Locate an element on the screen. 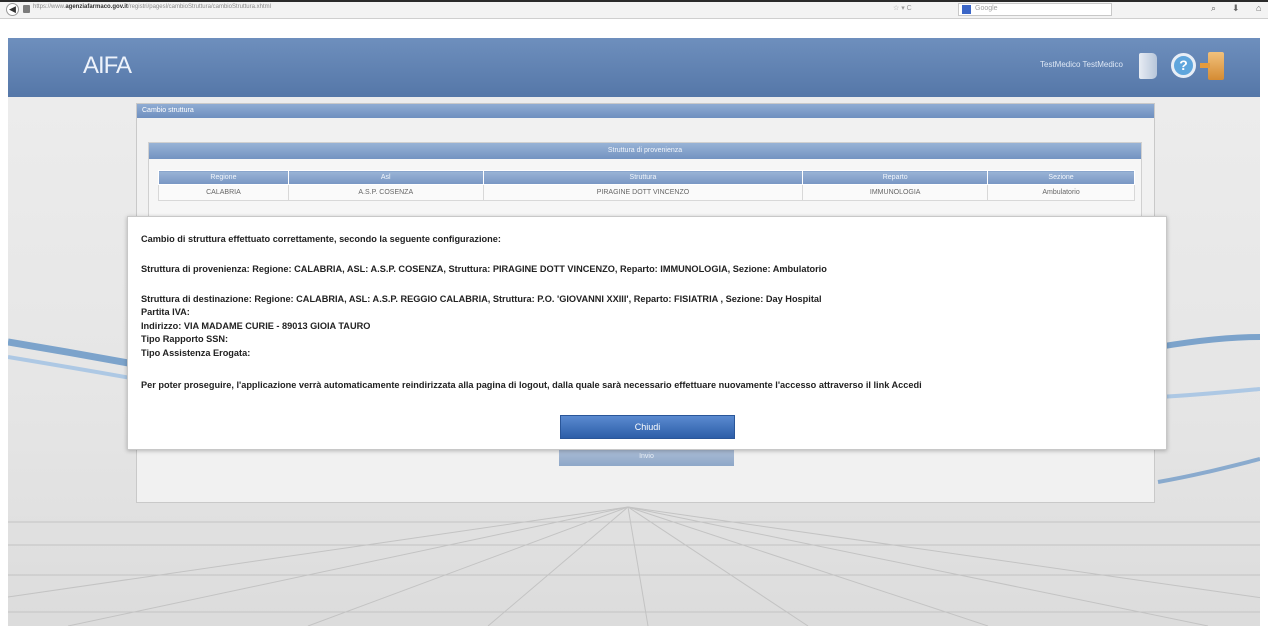 Image resolution: width=1268 pixels, height=626 pixels. url-tools: ☆ ▾ C is located at coordinates (902, 8).